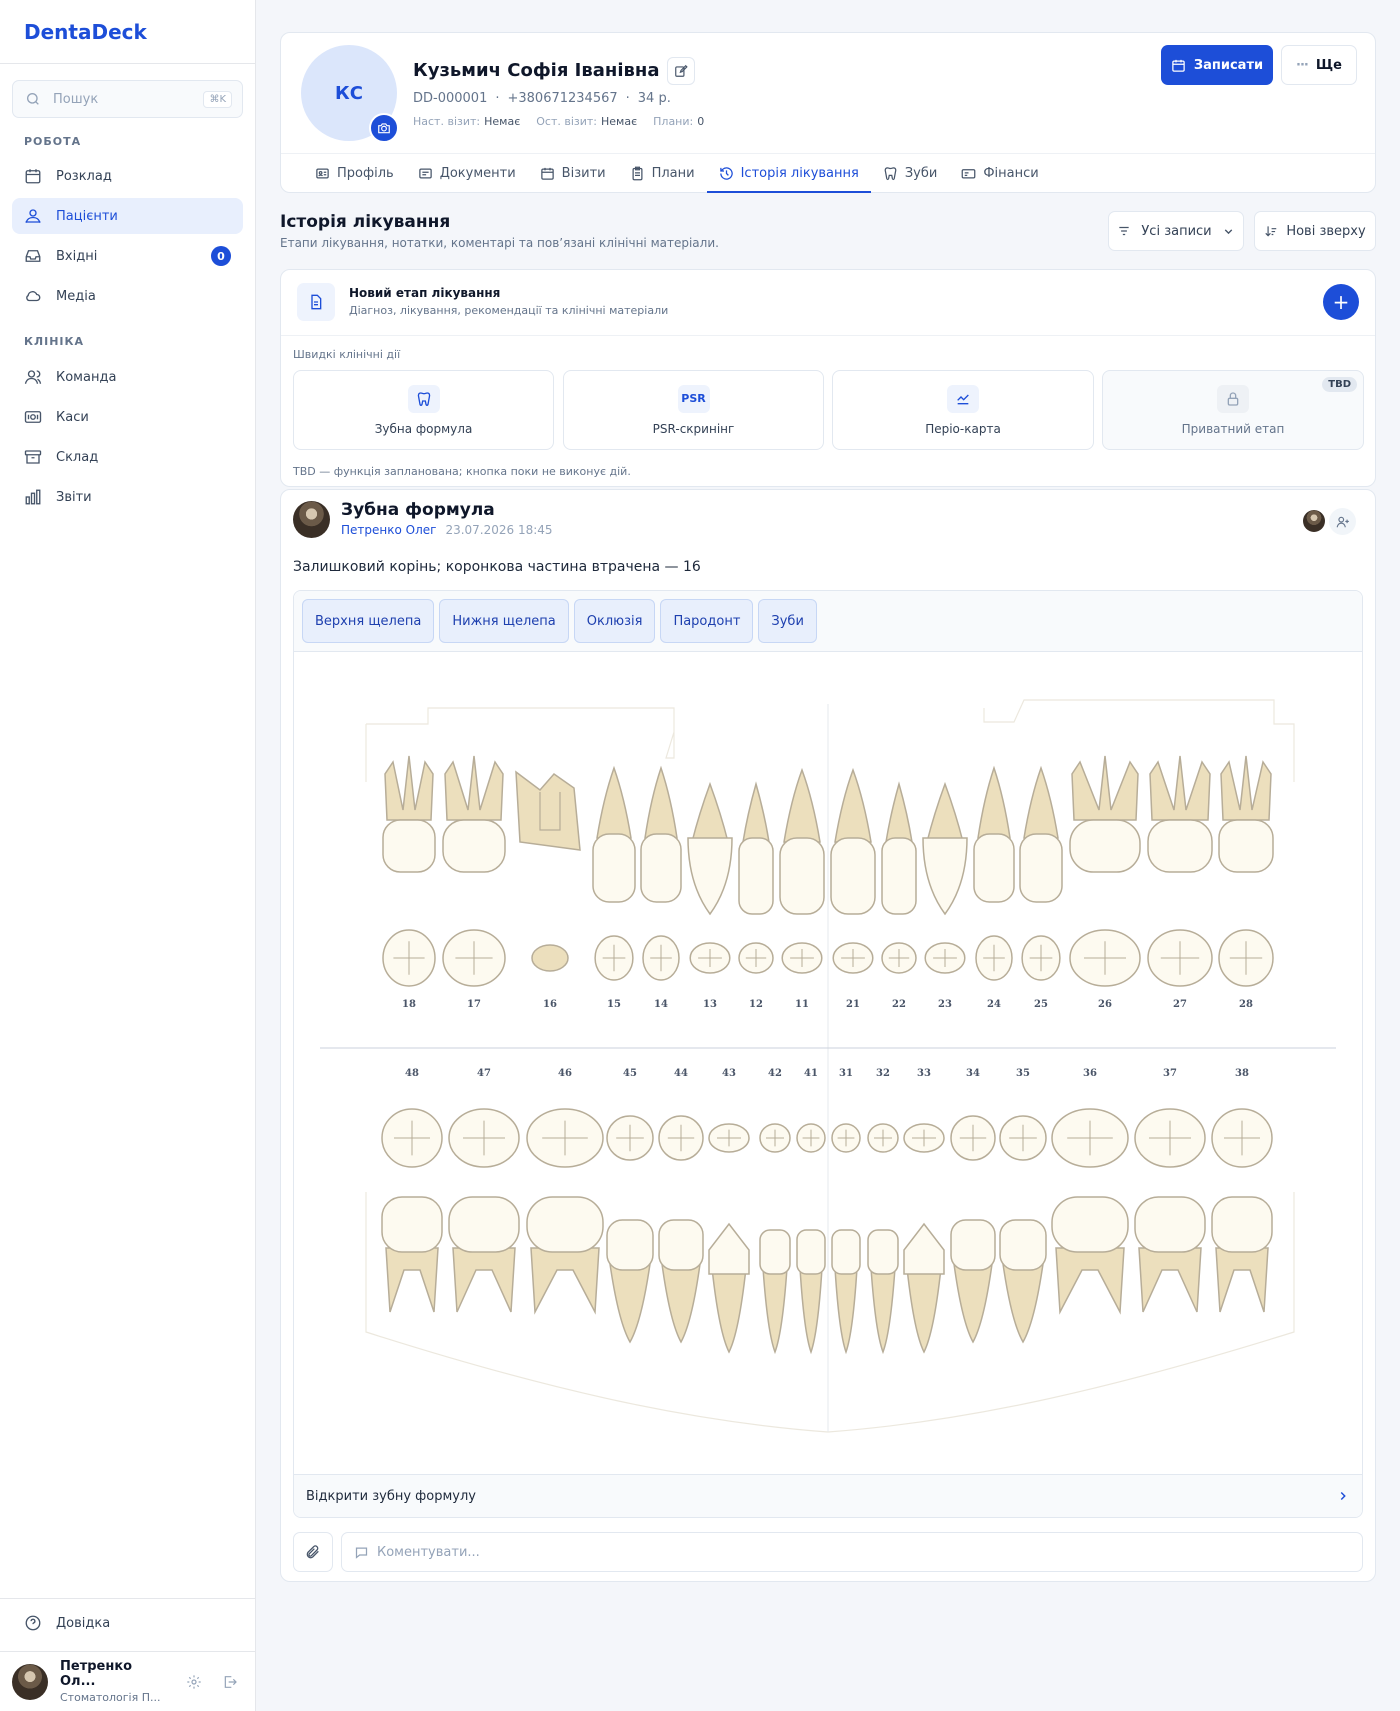 This screenshot has height=1711, width=1400. Describe the element at coordinates (467, 173) in the screenshot. I see `tab-documents: Документи` at that location.